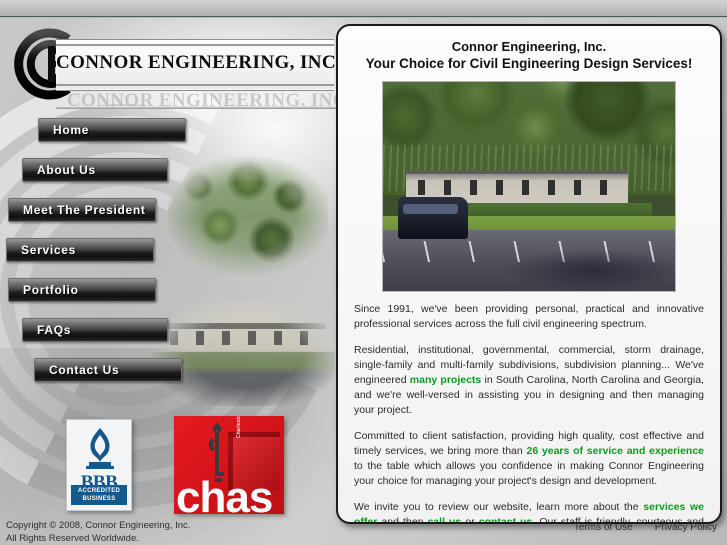 The width and height of the screenshot is (727, 545). What do you see at coordinates (99, 499) in the screenshot?
I see `bbb-accredited-line2: BUSINESS` at bounding box center [99, 499].